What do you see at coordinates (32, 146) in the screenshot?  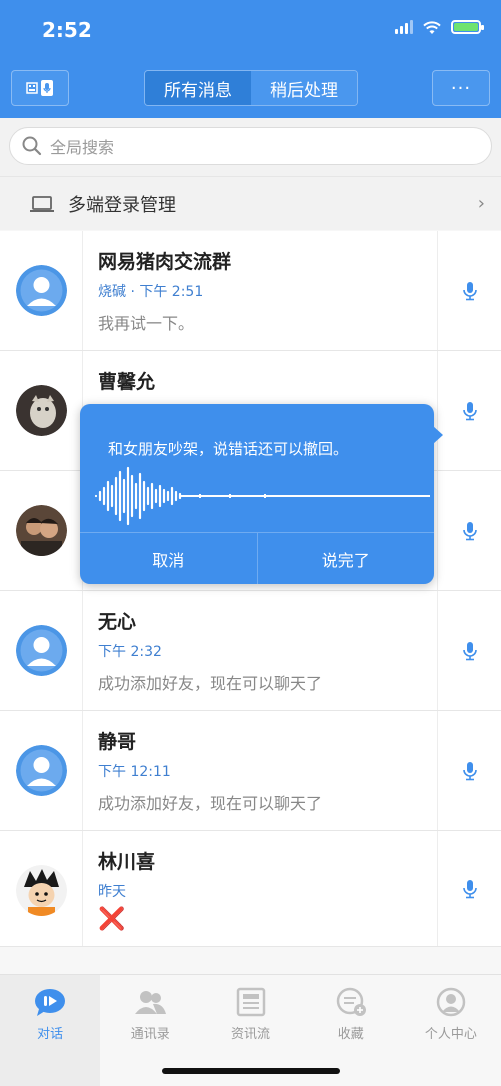 I see `search-icon` at bounding box center [32, 146].